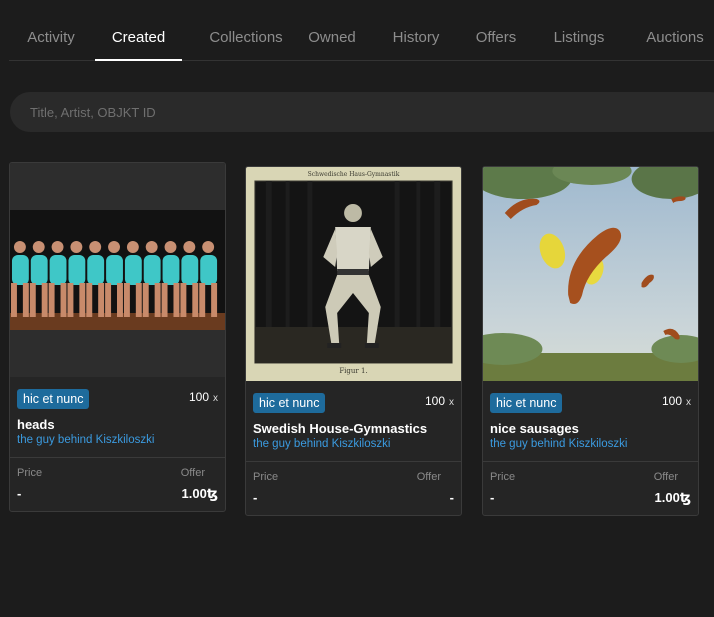  Describe the element at coordinates (579, 30) in the screenshot. I see `tab-listings: Listings` at that location.